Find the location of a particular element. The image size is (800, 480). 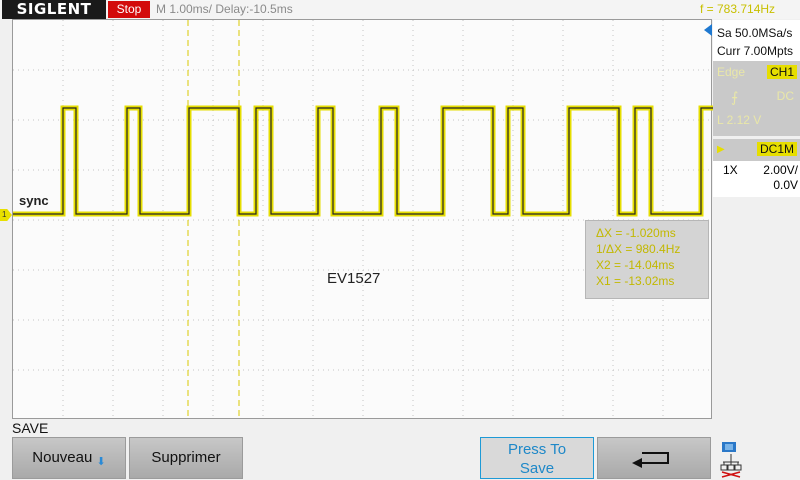

cursor-x1: X1 = -13.02ms is located at coordinates (635, 281).